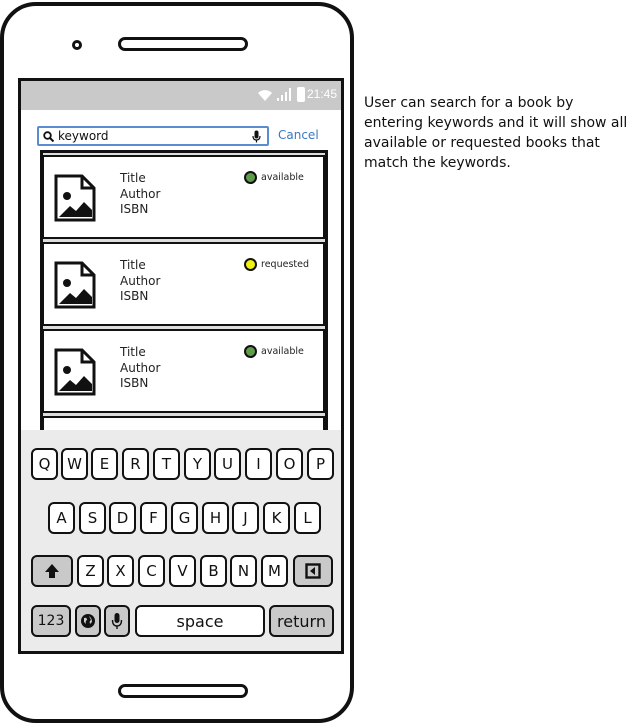  Describe the element at coordinates (181, 95) in the screenshot. I see `status-bar: 21:45` at that location.